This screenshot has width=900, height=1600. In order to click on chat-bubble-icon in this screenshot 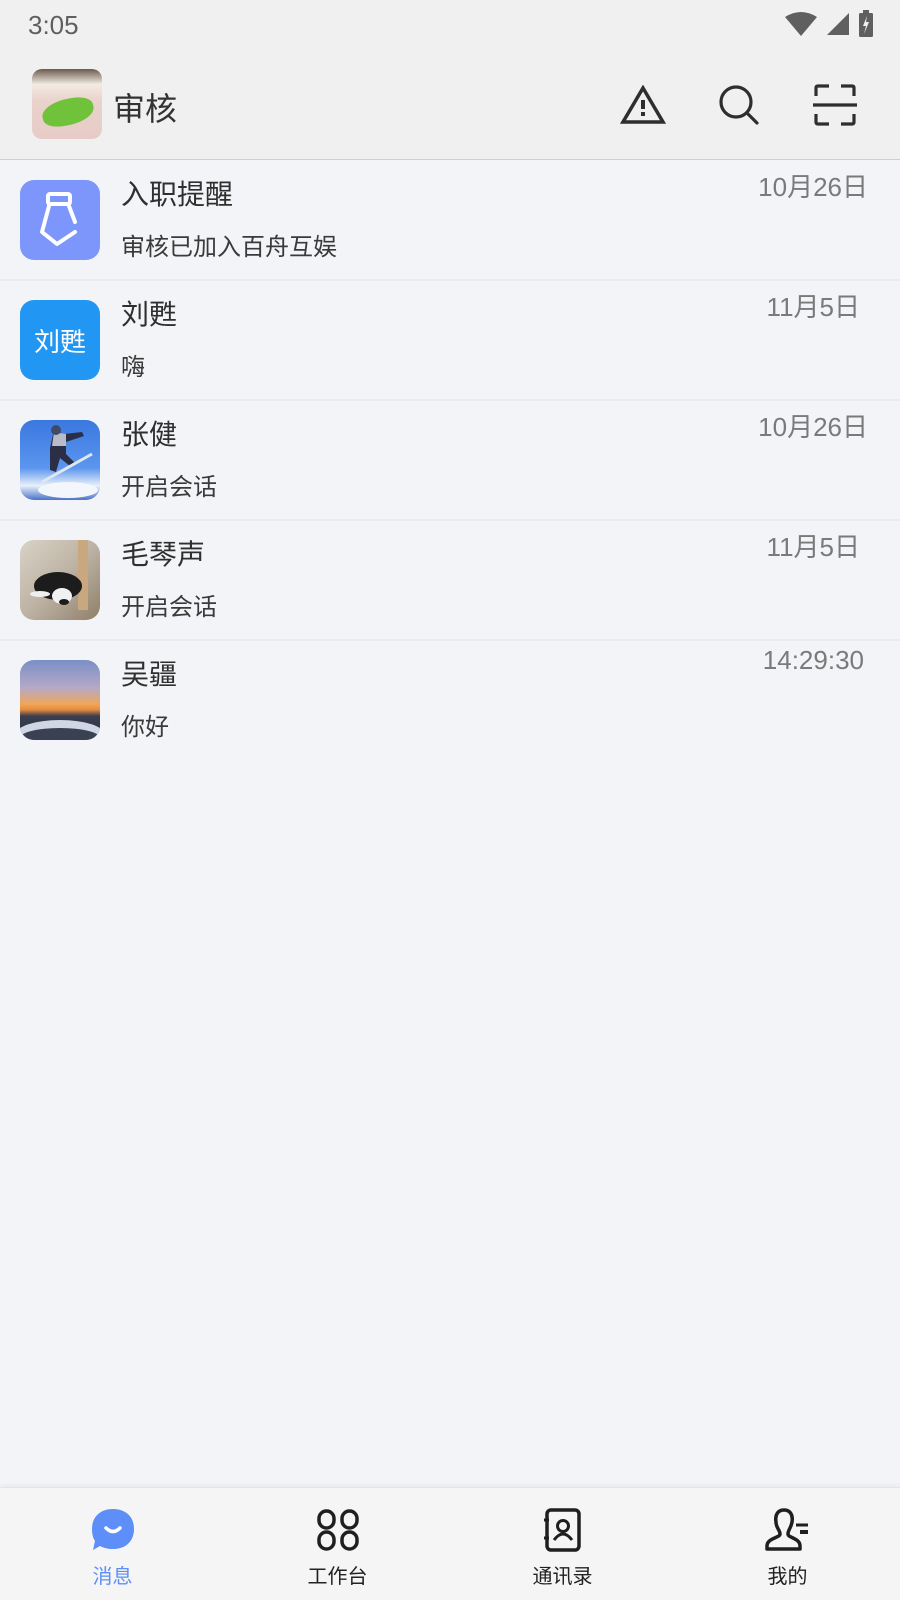, I will do `click(112, 1529)`.